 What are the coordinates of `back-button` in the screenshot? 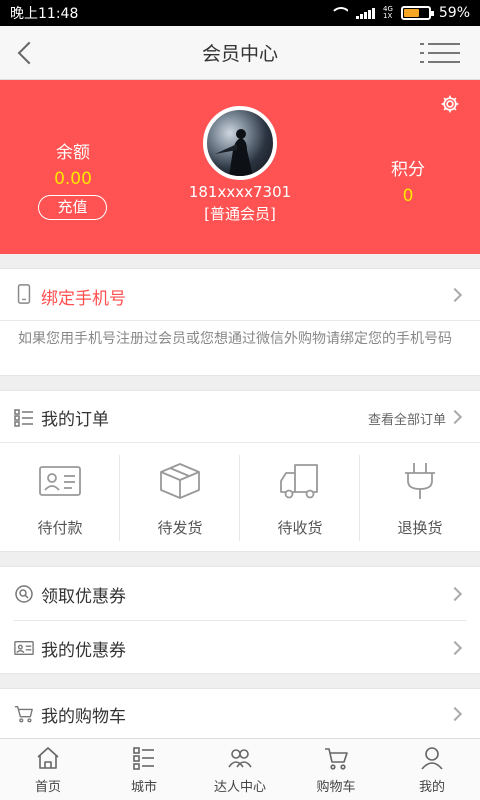 It's located at (26, 53).